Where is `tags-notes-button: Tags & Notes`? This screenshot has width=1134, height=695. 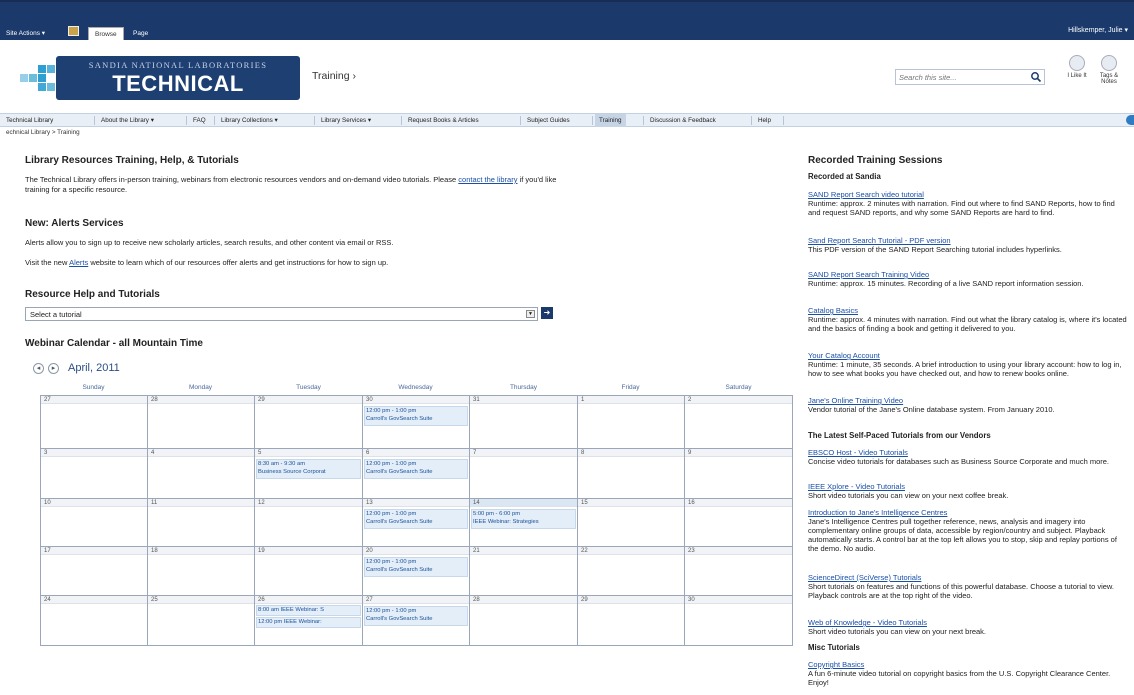
tags-notes-button: Tags & Notes is located at coordinates (1109, 70).